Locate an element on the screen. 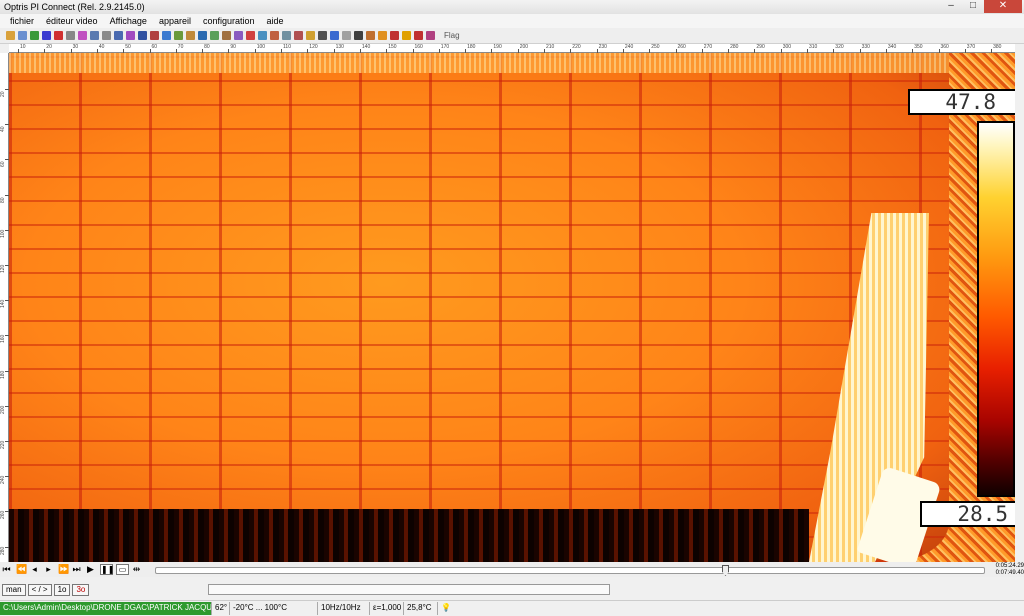 This screenshot has height=616, width=1024. ruler-label: 70 is located at coordinates (180, 47).